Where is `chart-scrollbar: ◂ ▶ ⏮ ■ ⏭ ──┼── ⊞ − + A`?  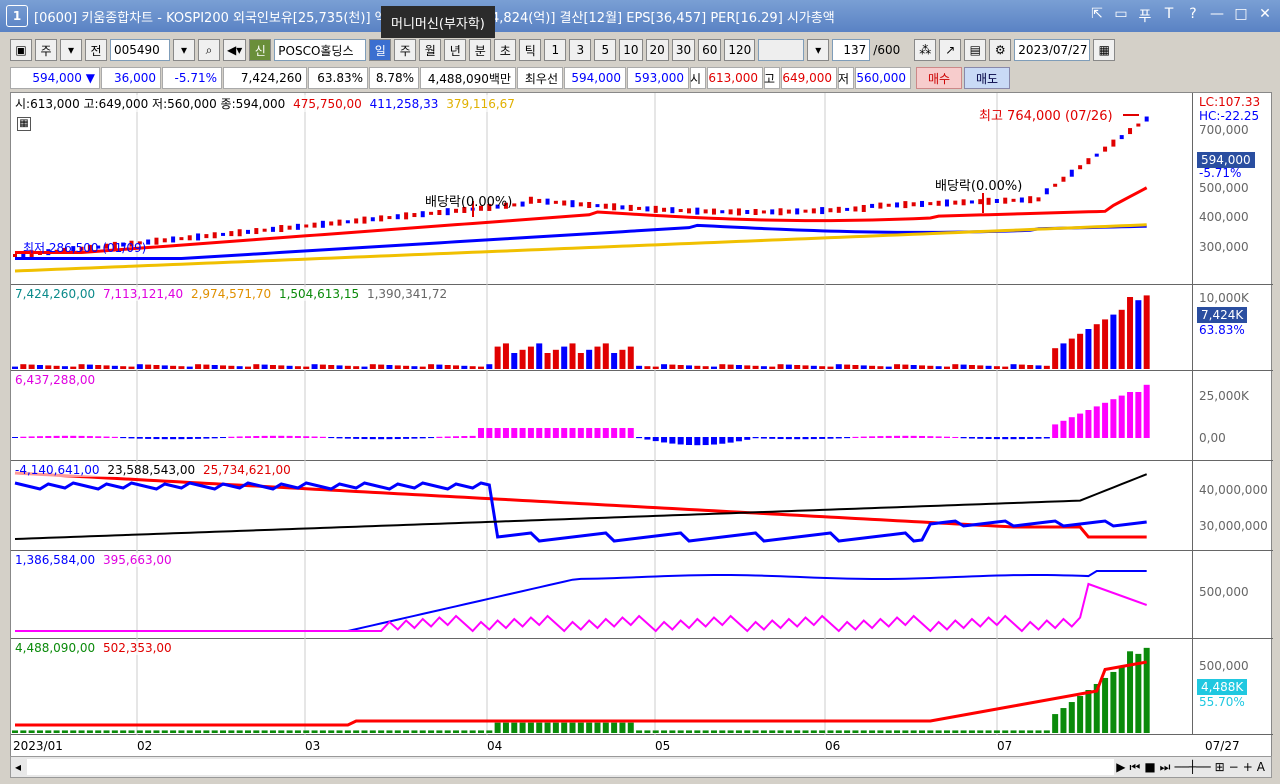
chart-scrollbar: ◂ ▶ ⏮ ■ ⏭ ──┼── ⊞ − + A is located at coordinates (641, 767).